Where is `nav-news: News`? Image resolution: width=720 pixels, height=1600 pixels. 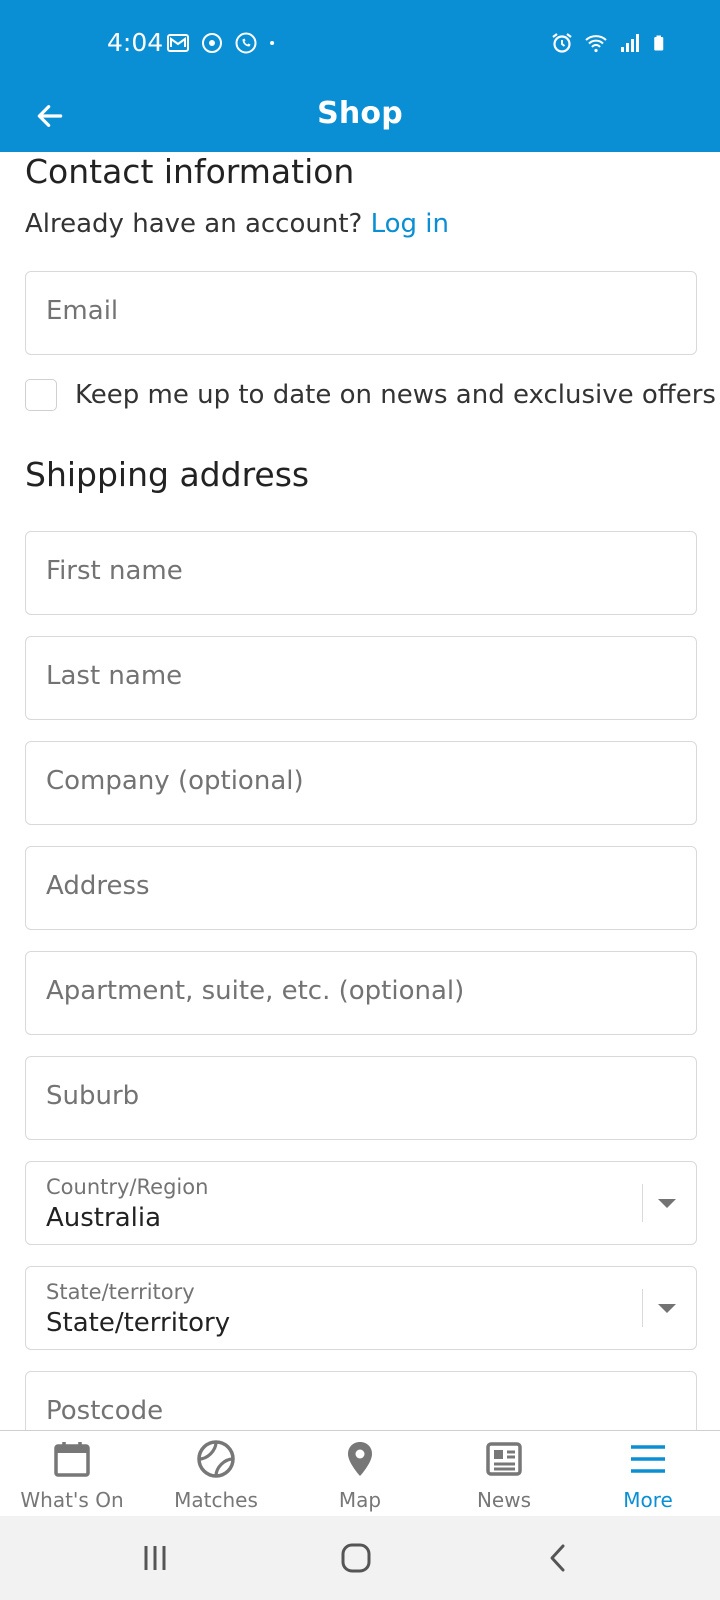 nav-news: News is located at coordinates (504, 1474).